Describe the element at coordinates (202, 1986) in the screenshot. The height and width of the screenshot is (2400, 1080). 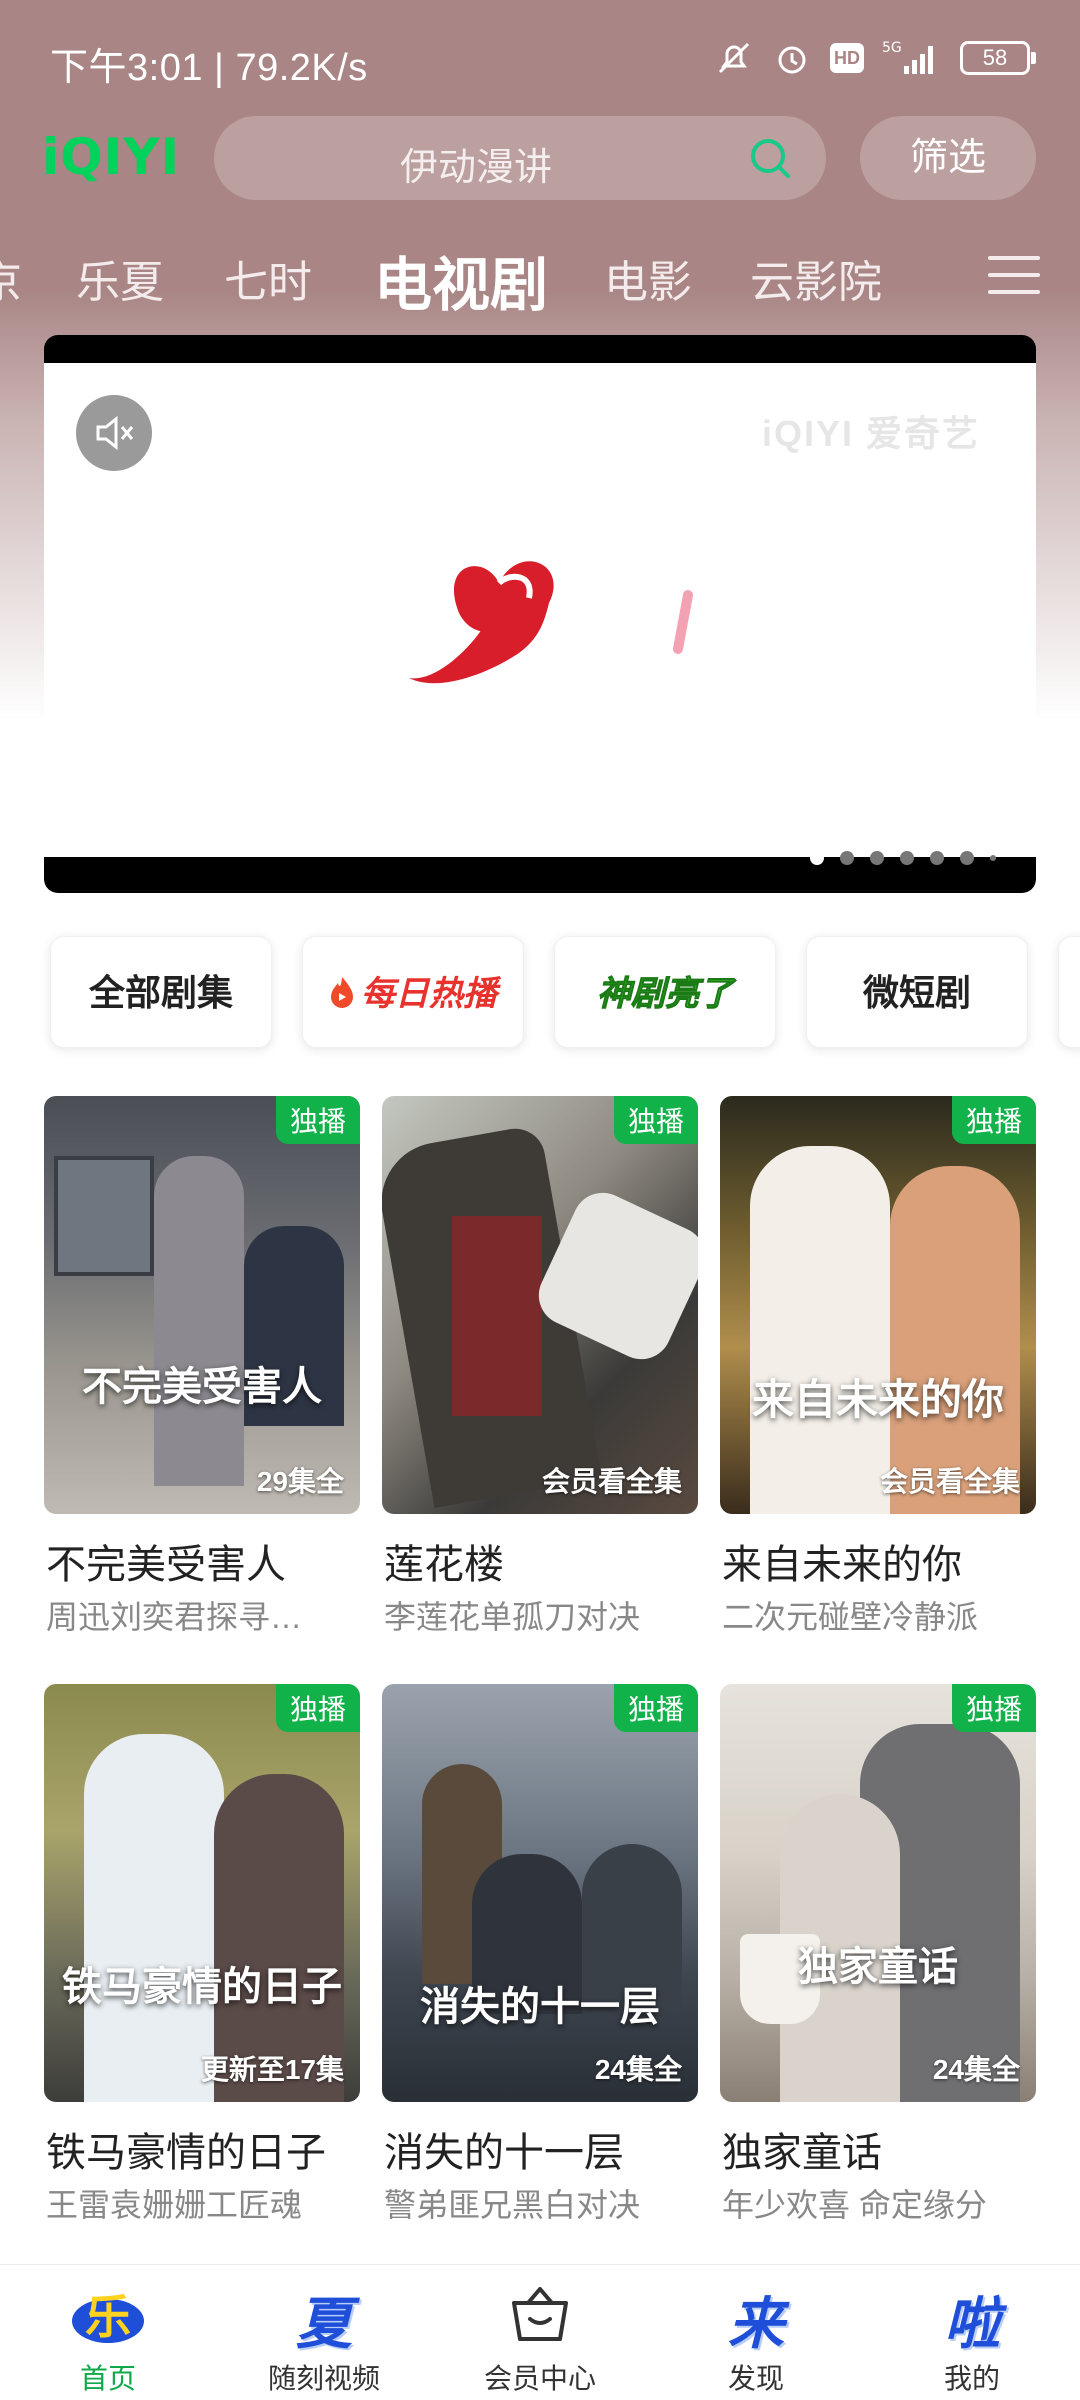
I see `poster-title-text: 铁马豪情的日子` at that location.